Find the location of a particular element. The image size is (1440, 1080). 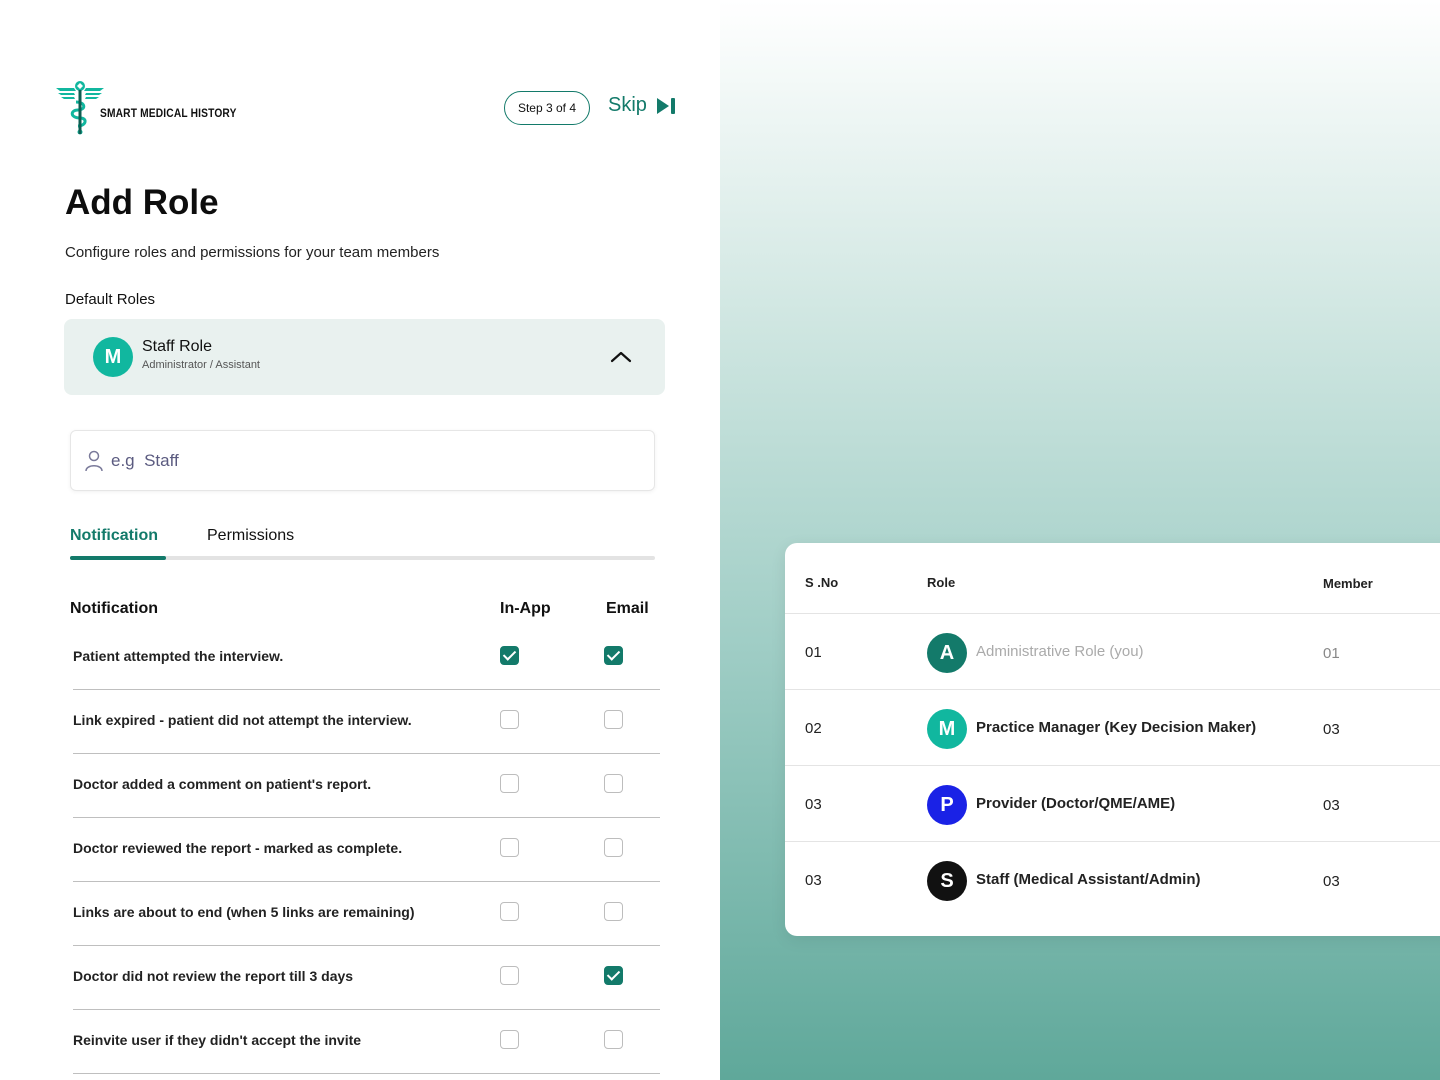

role-description: Administrator / Assistant is located at coordinates (201, 365).